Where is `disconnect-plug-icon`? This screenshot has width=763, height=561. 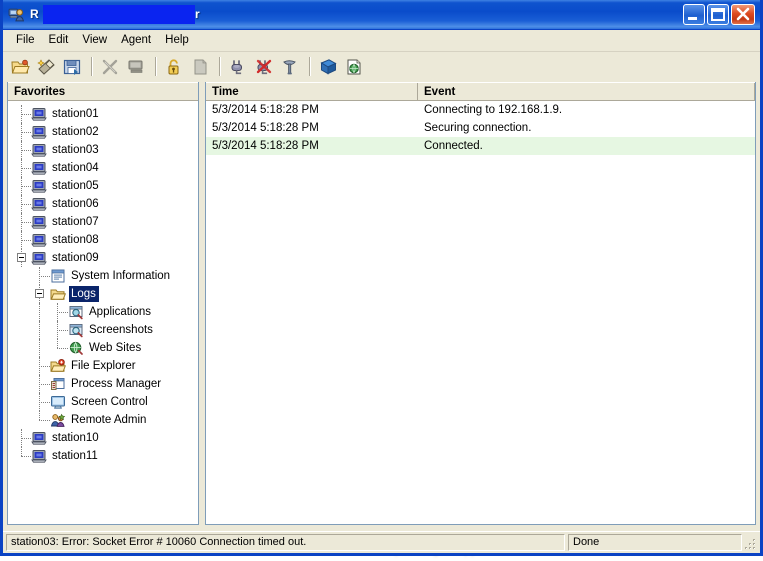 disconnect-plug-icon is located at coordinates (264, 66).